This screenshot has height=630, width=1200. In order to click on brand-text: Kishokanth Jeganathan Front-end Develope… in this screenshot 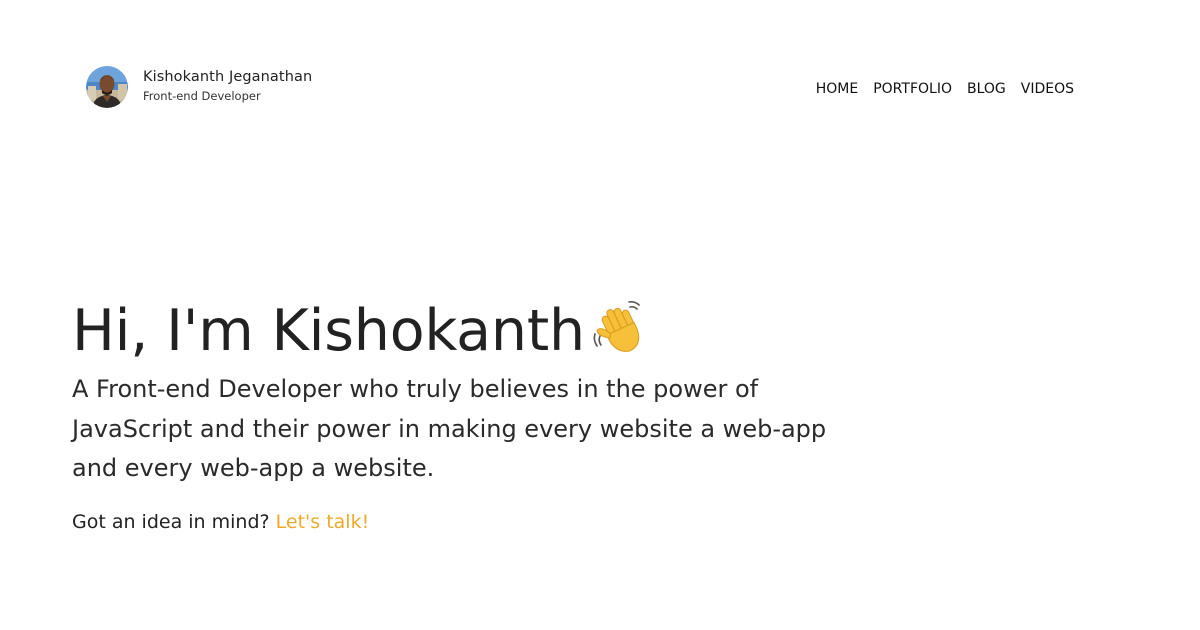, I will do `click(227, 86)`.